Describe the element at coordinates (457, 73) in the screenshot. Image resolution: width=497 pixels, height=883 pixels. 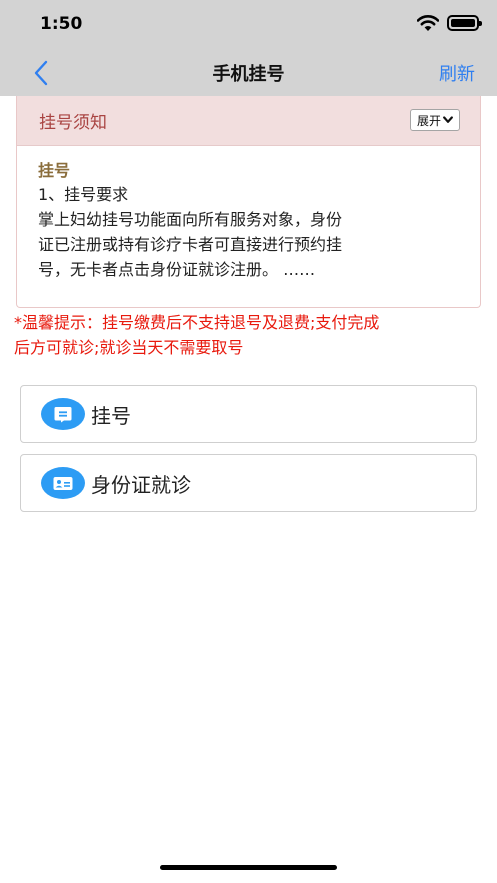
I see `refresh-button: 刷新` at that location.